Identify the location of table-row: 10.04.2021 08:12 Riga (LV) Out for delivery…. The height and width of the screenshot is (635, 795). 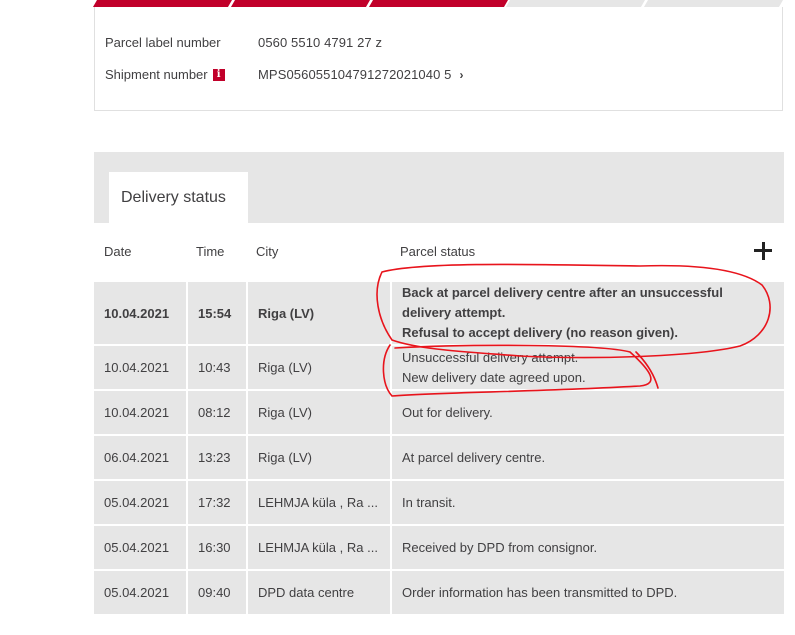
(439, 411).